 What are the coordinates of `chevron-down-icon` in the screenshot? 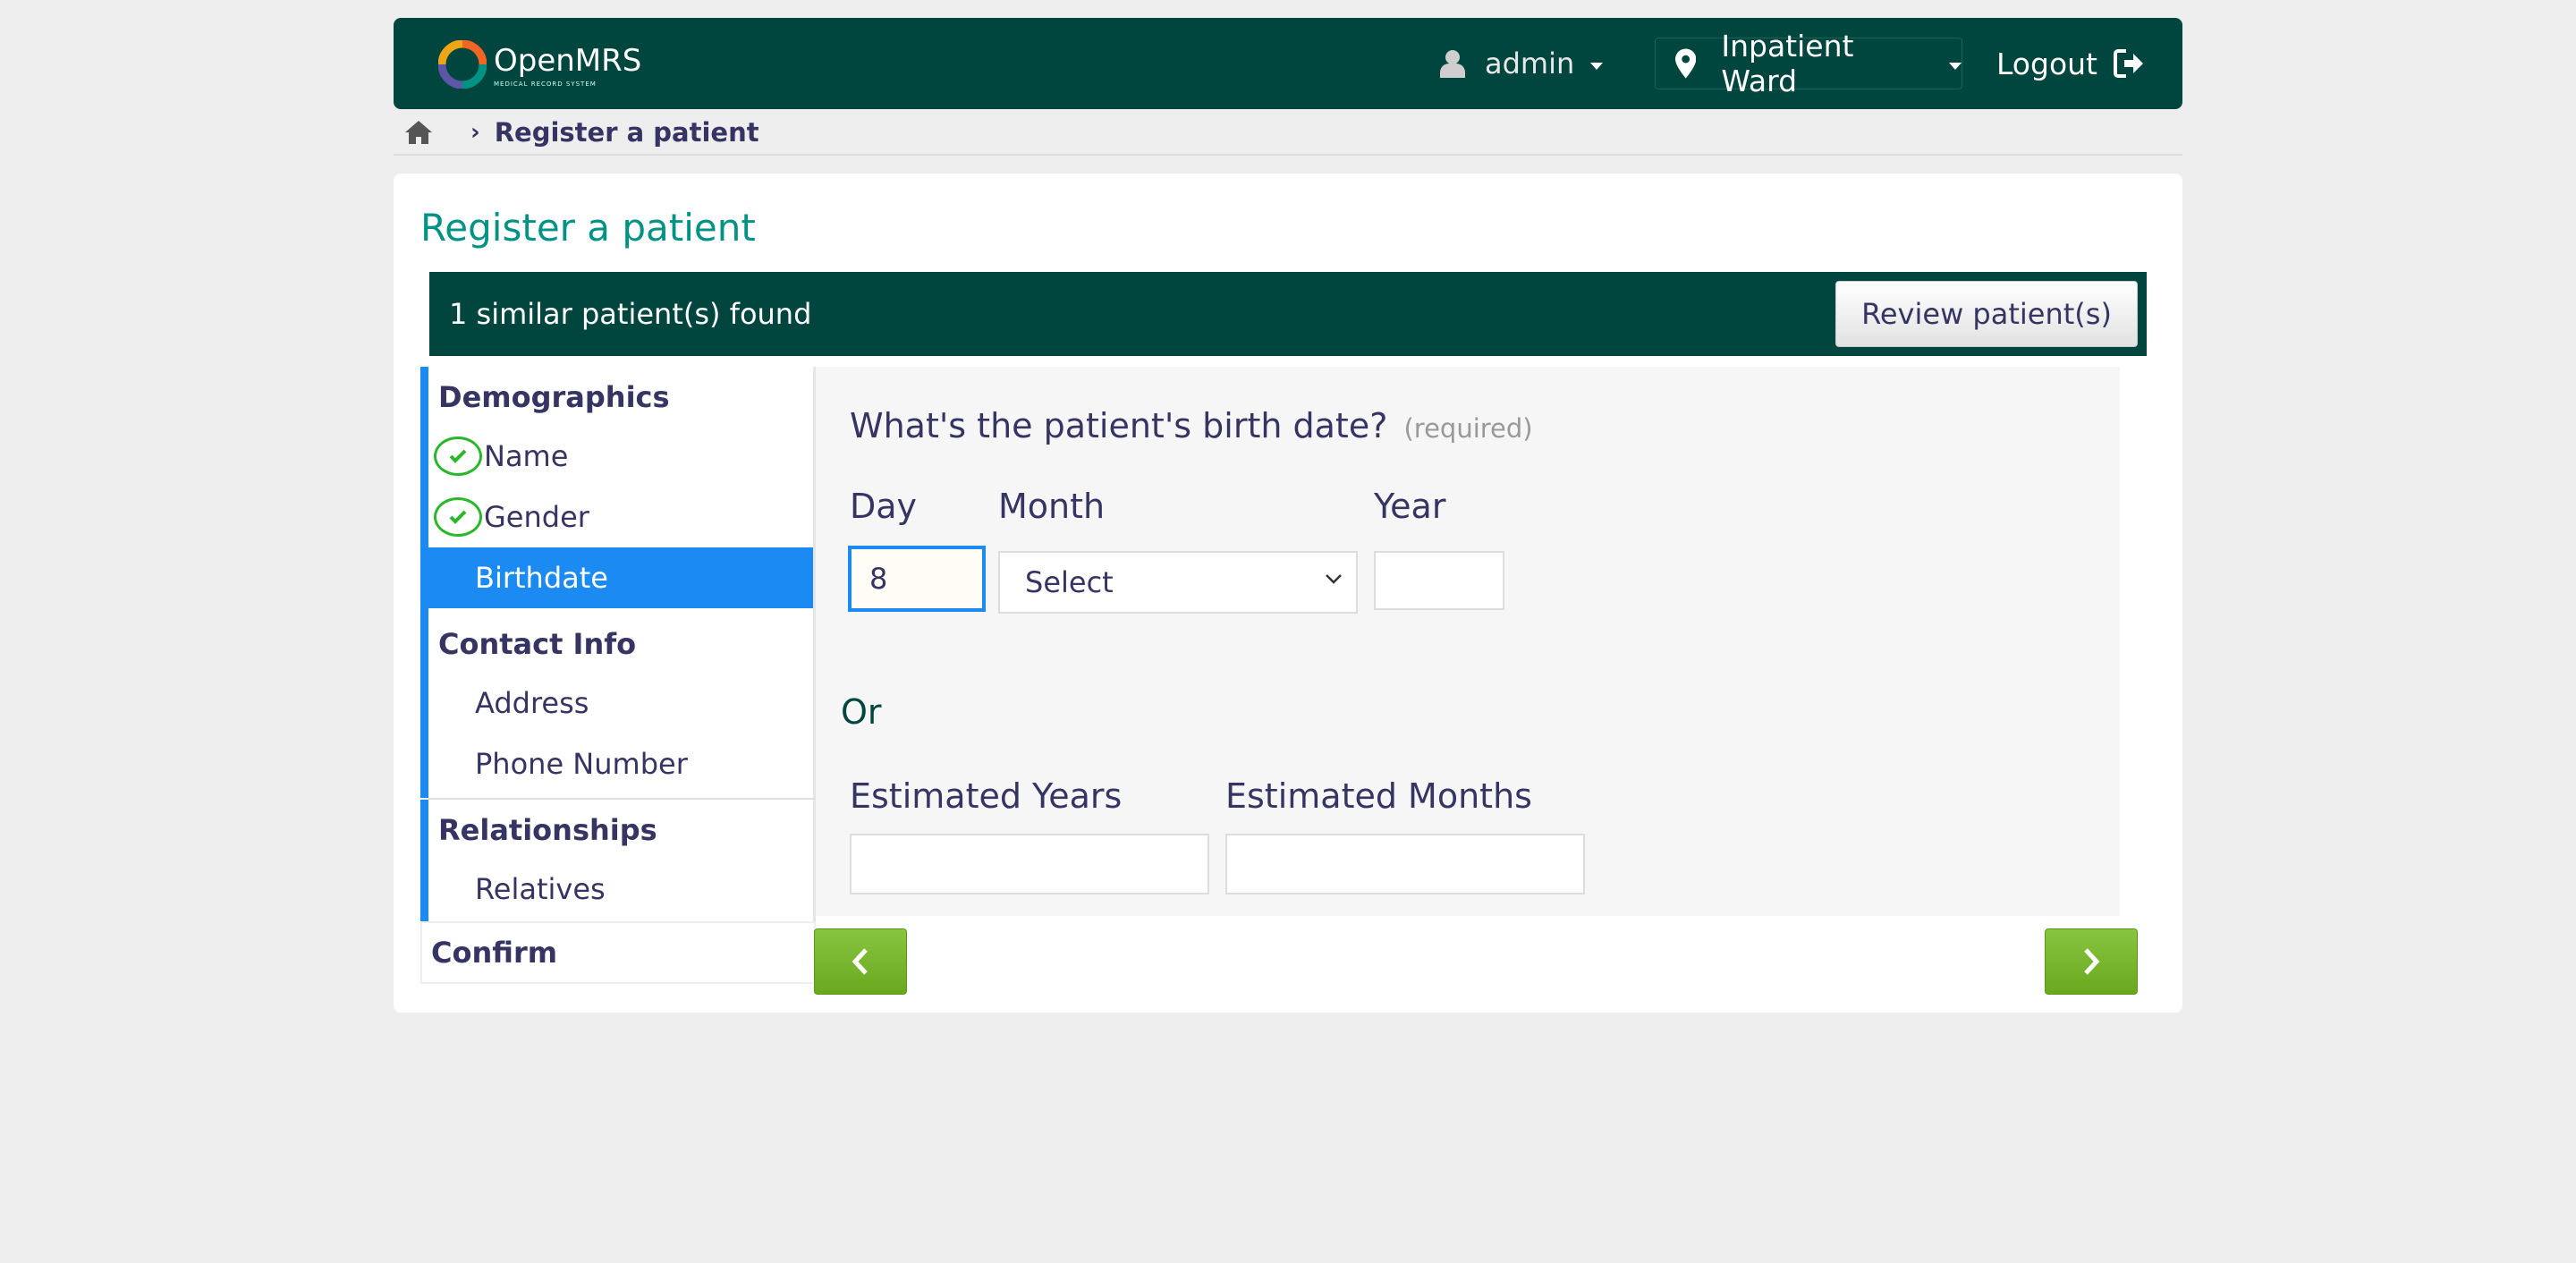 It's located at (1334, 579).